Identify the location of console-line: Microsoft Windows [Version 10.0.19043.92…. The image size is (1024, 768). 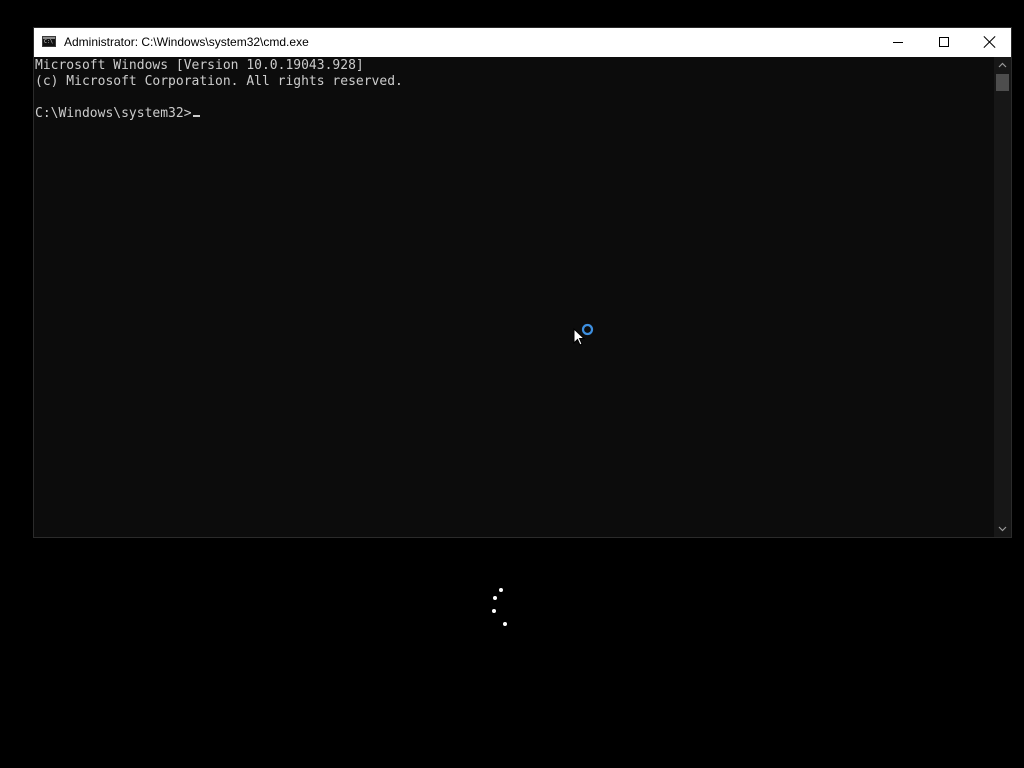
(199, 65).